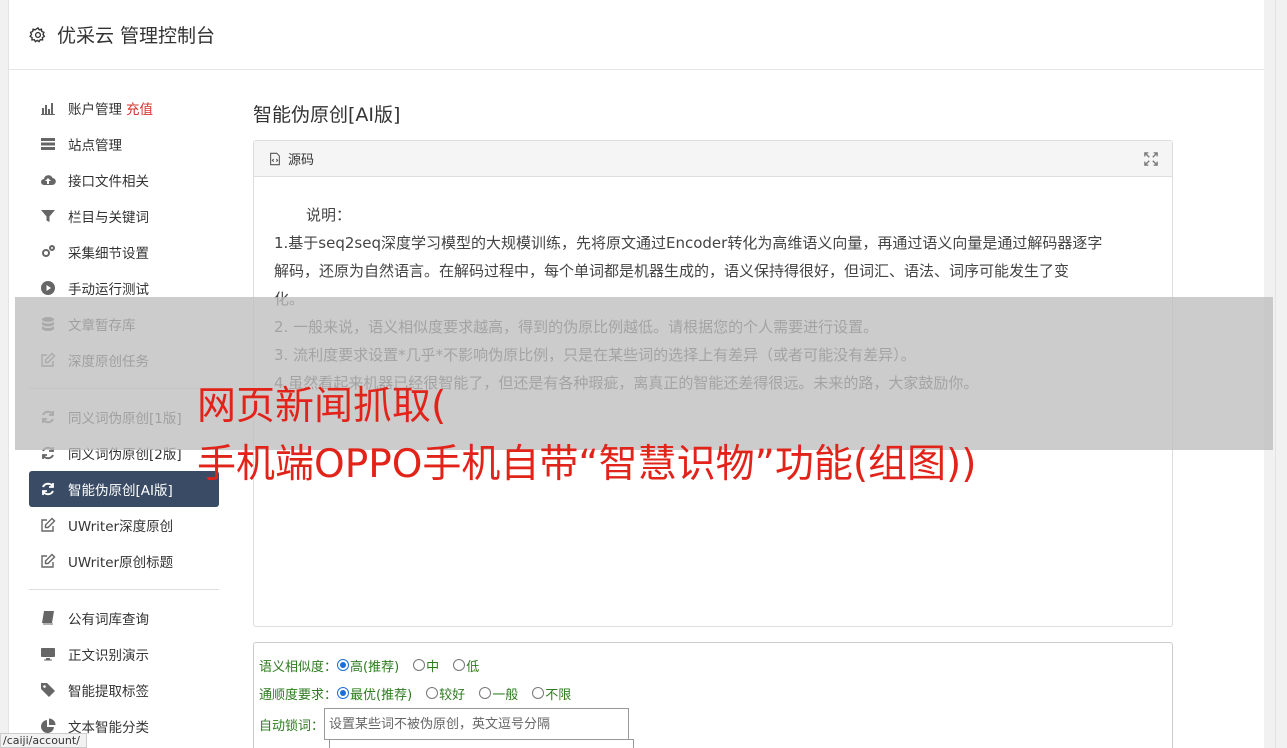 Image resolution: width=1287 pixels, height=748 pixels. Describe the element at coordinates (136, 36) in the screenshot. I see `app-title: 优采云 管理控制台` at that location.